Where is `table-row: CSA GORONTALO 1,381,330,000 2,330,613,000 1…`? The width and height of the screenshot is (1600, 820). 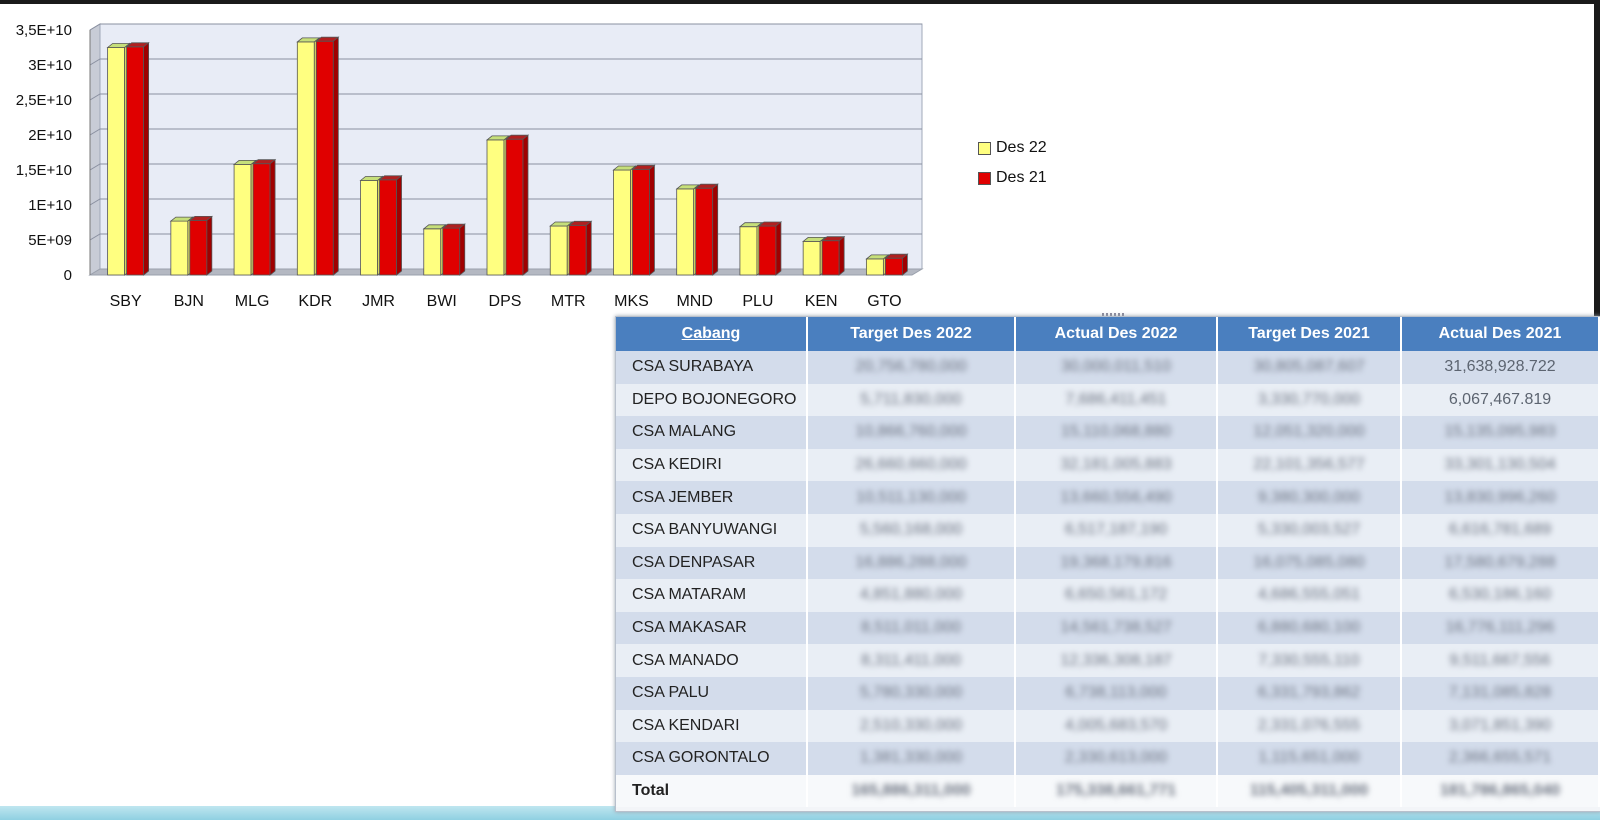 table-row: CSA GORONTALO 1,381,330,000 2,330,613,000 1… is located at coordinates (1108, 758).